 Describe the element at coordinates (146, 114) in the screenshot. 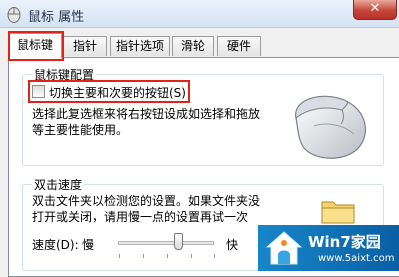

I see `description-line-1: 选择此复选框来将右按钮设成如选择和拖放` at that location.